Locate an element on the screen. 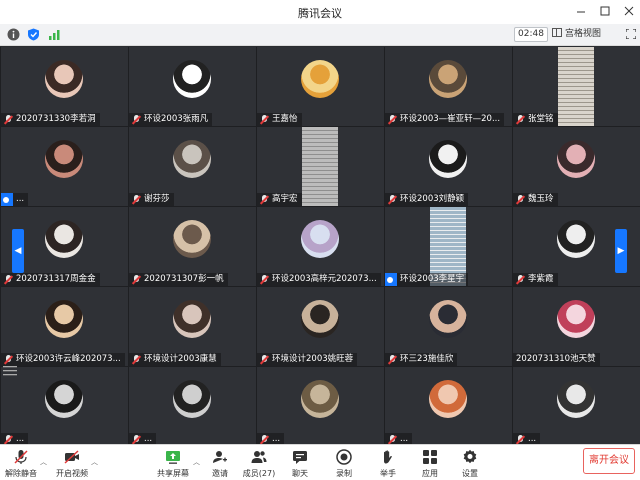  participant-name-bar: 环设2003李星宇 is located at coordinates (427, 279).